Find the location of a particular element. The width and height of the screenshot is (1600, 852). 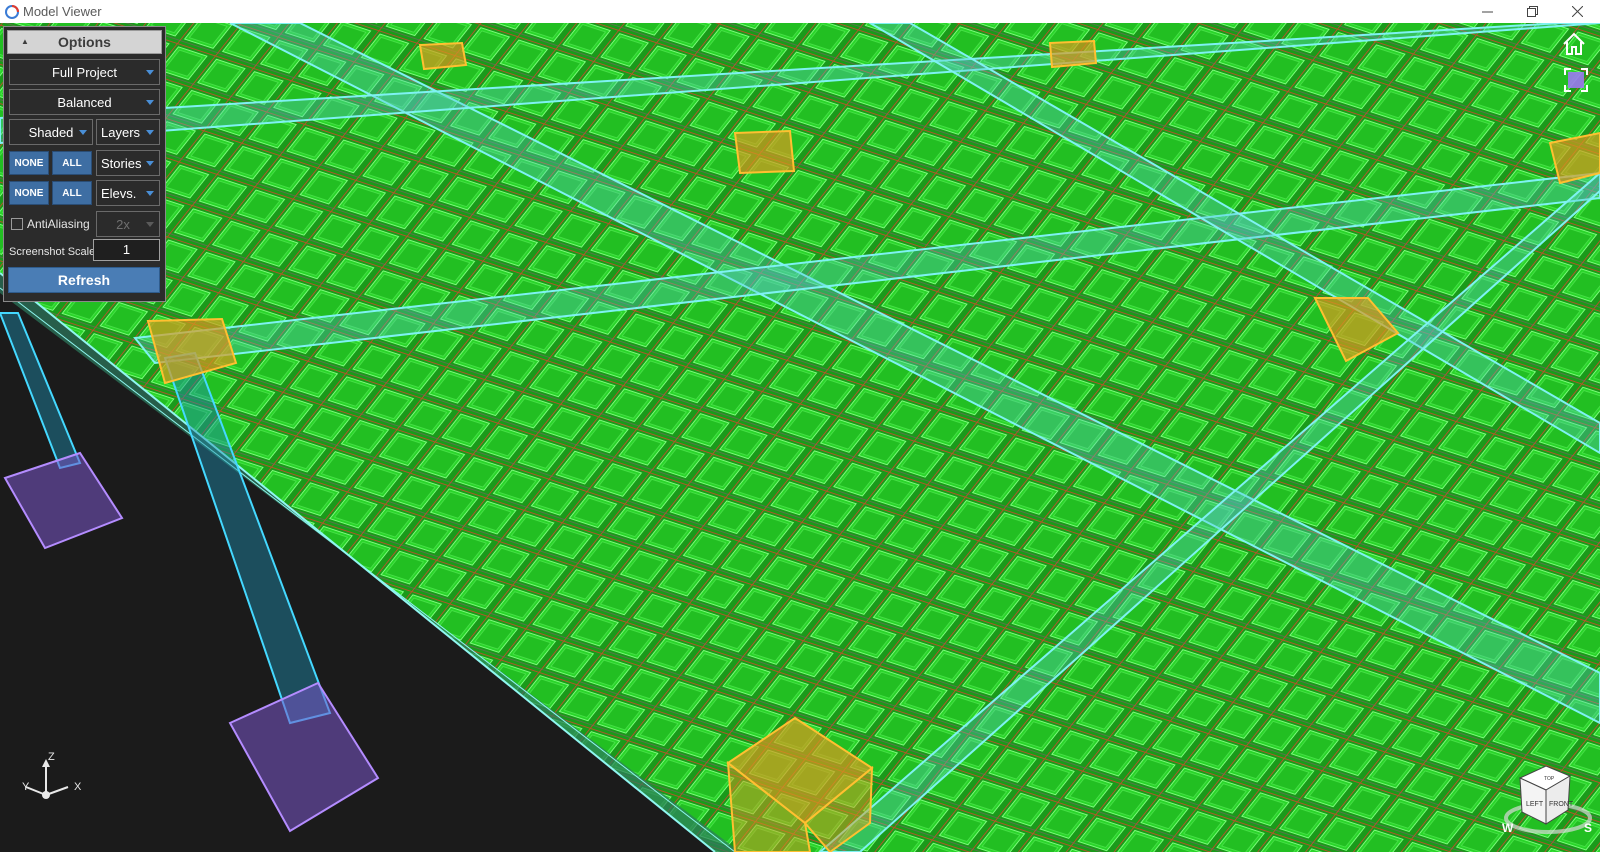

scope-dropdown: Full Project is located at coordinates (84, 72).